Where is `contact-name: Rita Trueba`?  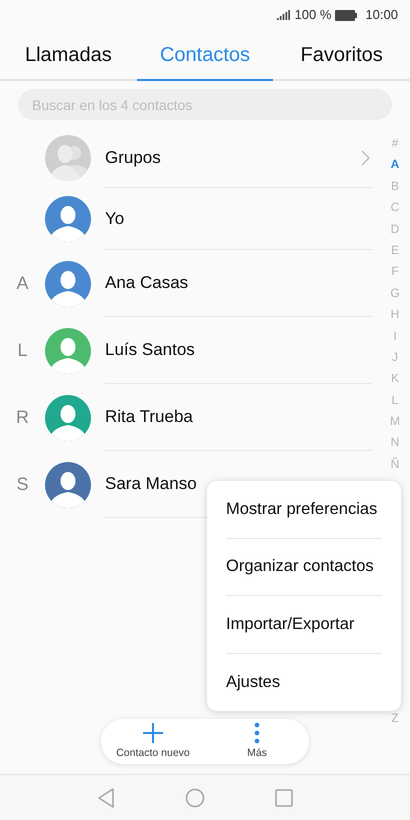
contact-name: Rita Trueba is located at coordinates (149, 417).